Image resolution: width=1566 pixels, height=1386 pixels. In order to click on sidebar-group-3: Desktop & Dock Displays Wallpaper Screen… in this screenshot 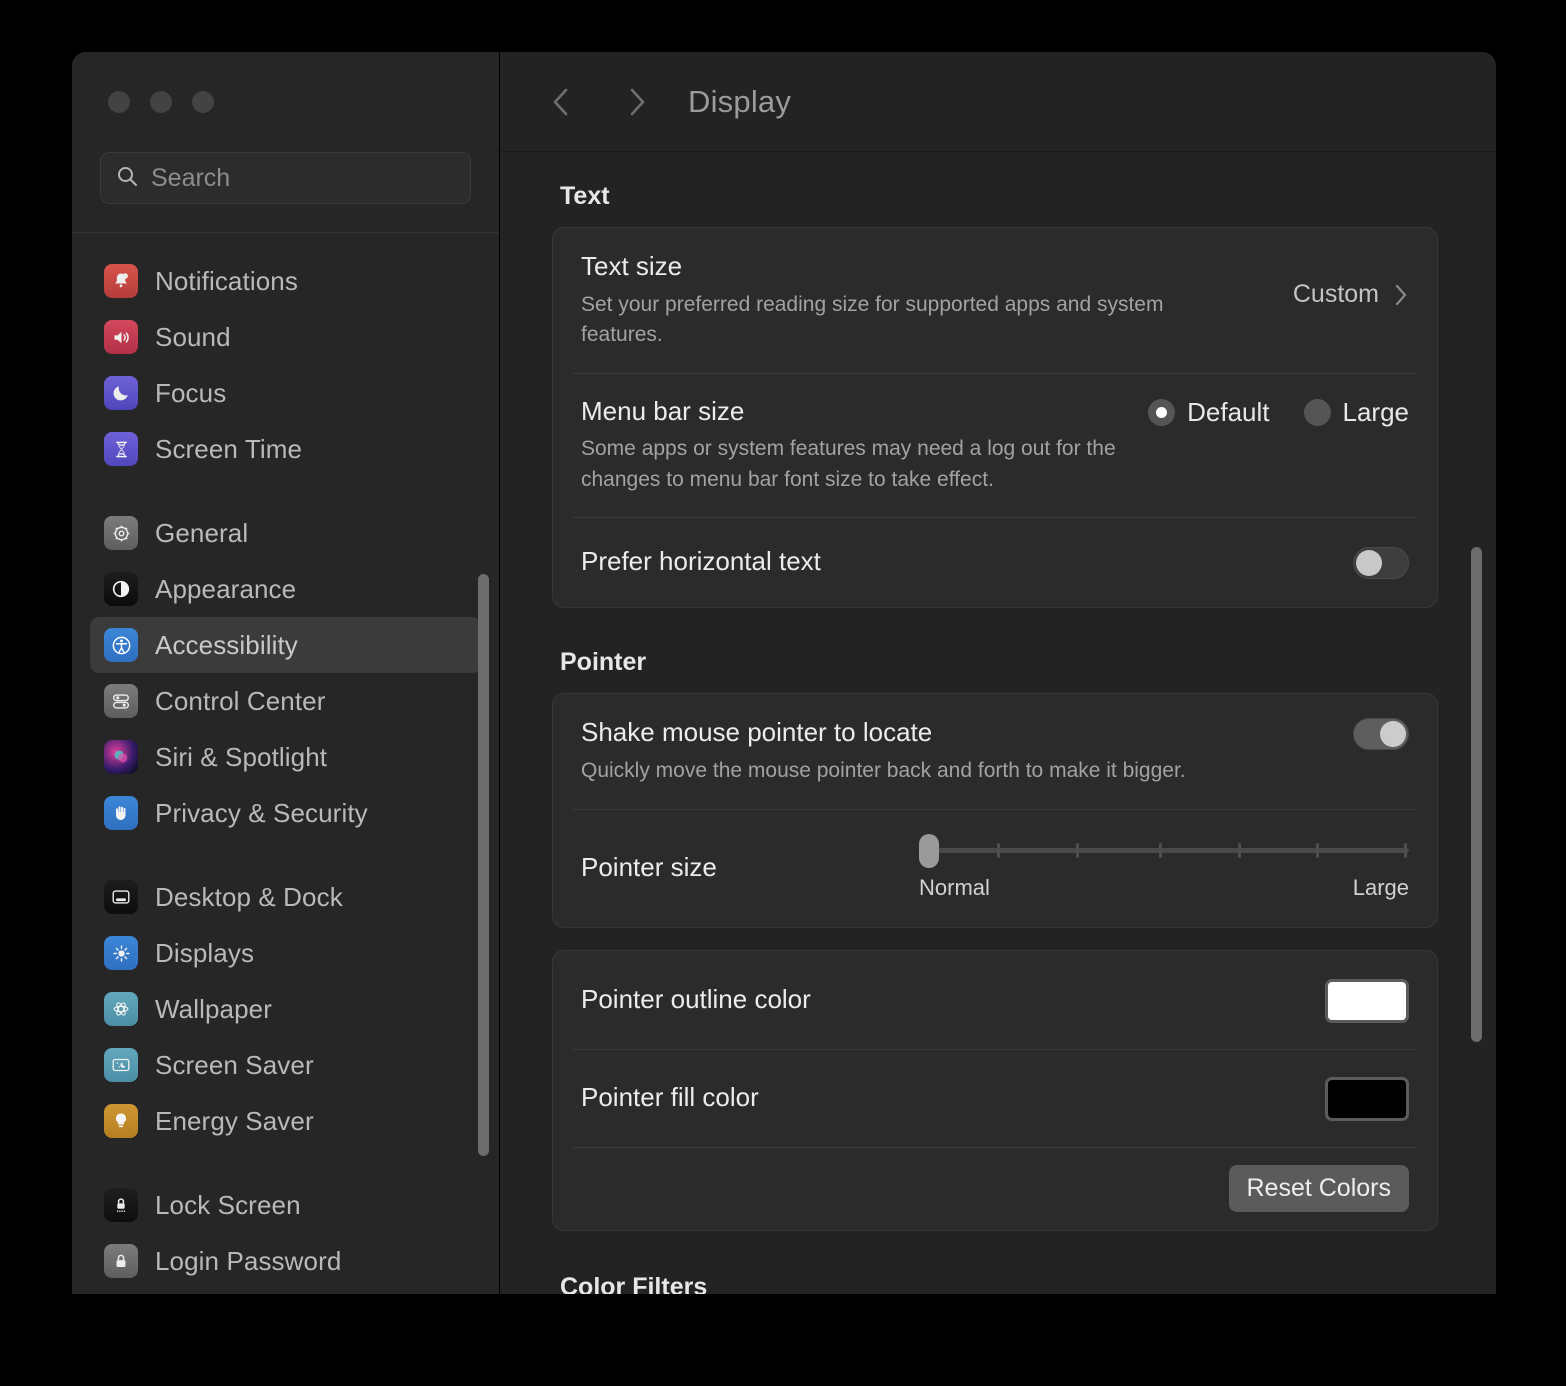, I will do `click(285, 1009)`.